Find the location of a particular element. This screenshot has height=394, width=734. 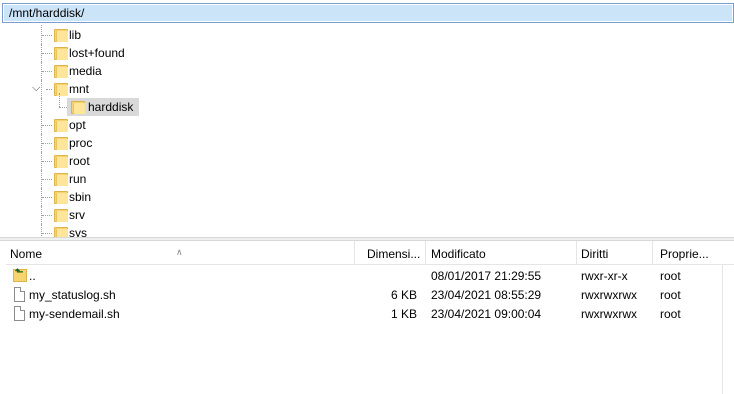

tree-item-label: media is located at coordinates (85, 71).